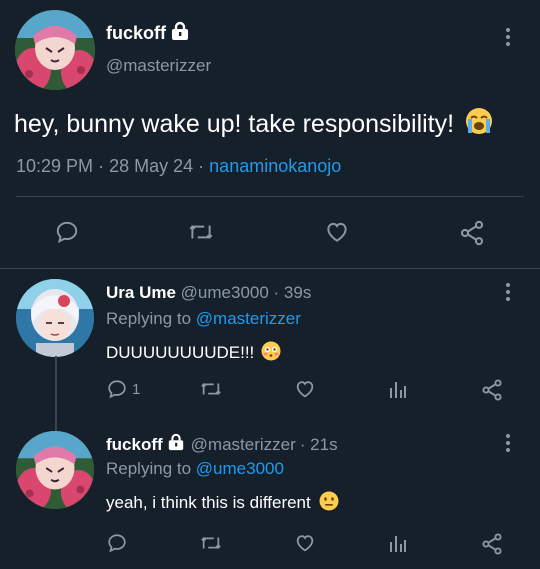 The image size is (540, 569). What do you see at coordinates (240, 468) in the screenshot?
I see `replying-to-link: @ume3000` at bounding box center [240, 468].